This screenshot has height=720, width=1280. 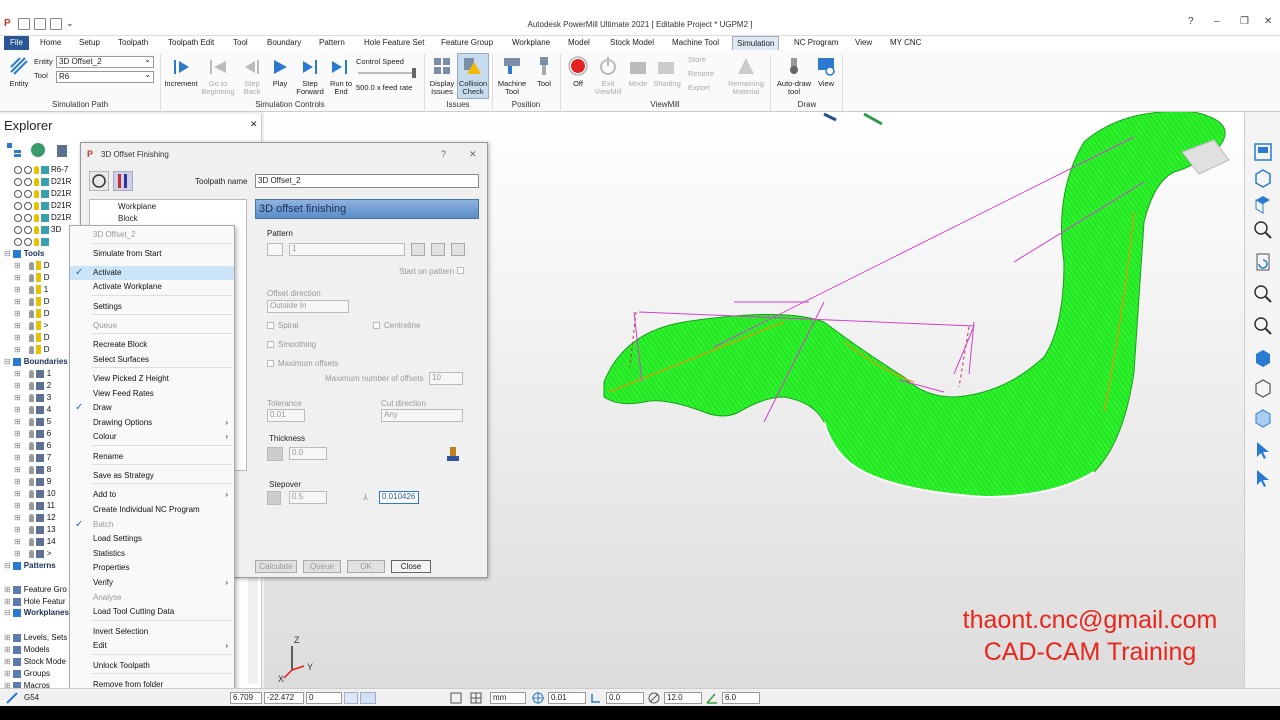 What do you see at coordinates (240, 43) in the screenshot?
I see `tab-tool: Tool` at bounding box center [240, 43].